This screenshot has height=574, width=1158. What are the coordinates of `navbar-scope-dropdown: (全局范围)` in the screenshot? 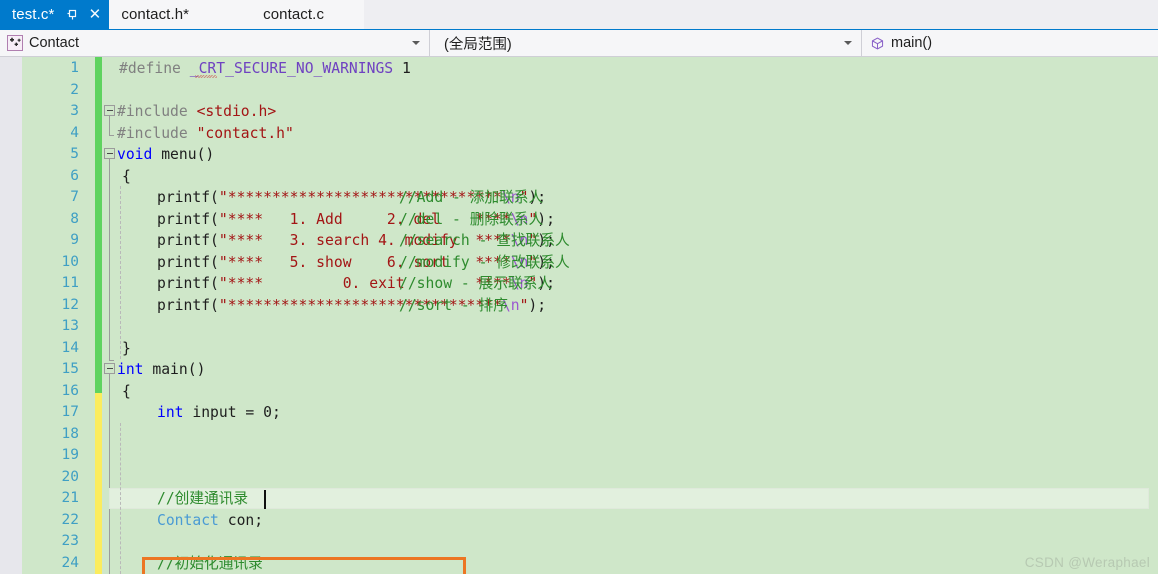 It's located at (646, 43).